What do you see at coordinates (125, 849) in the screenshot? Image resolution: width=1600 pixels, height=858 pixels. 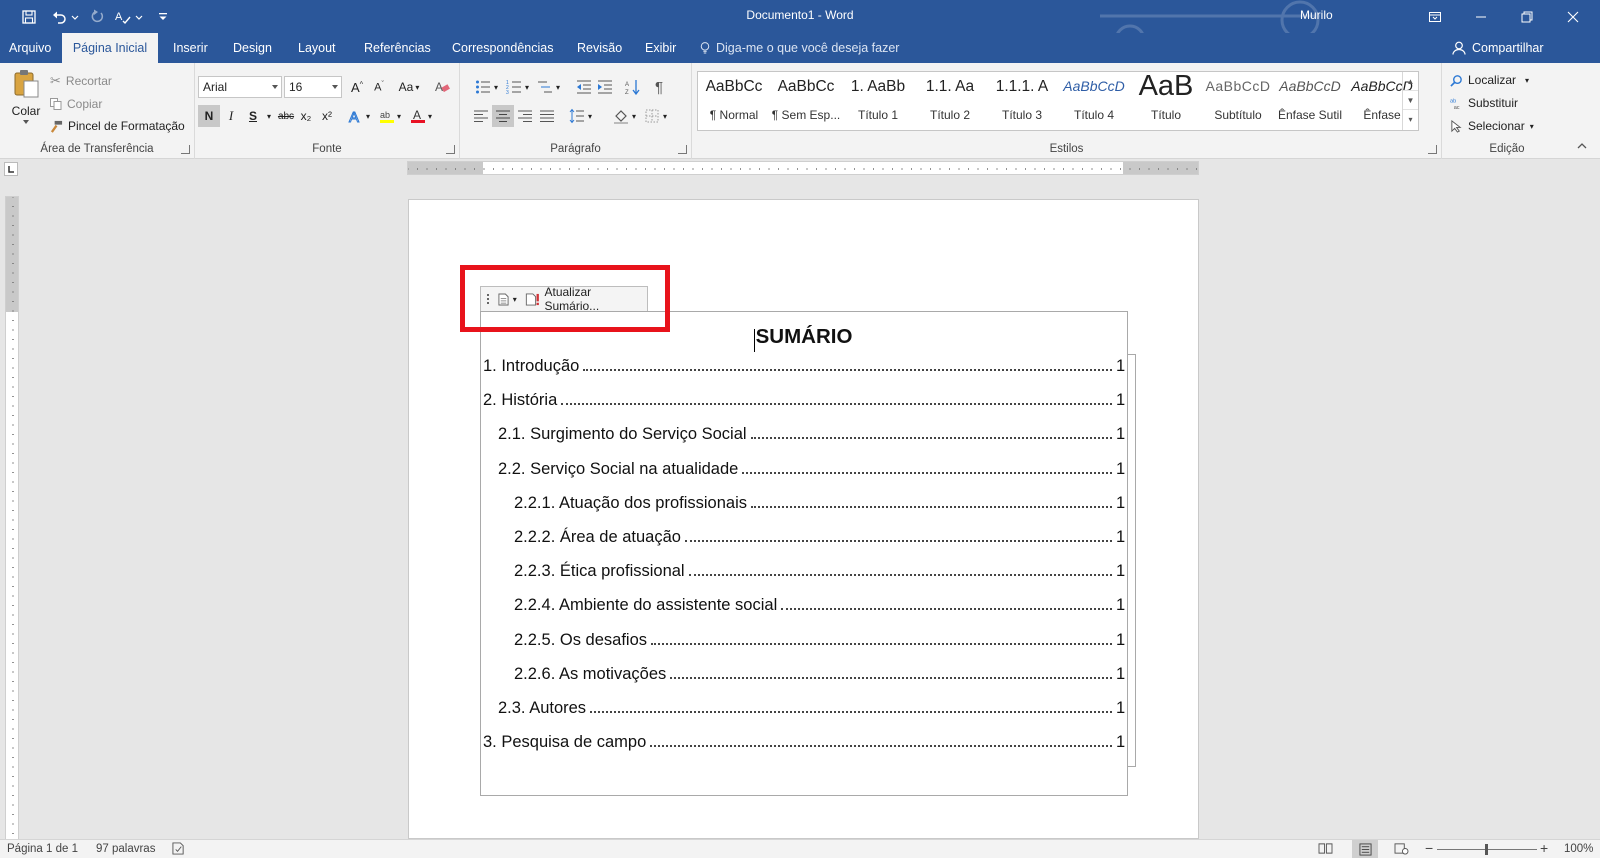 I see `word-count: 97 palavras` at bounding box center [125, 849].